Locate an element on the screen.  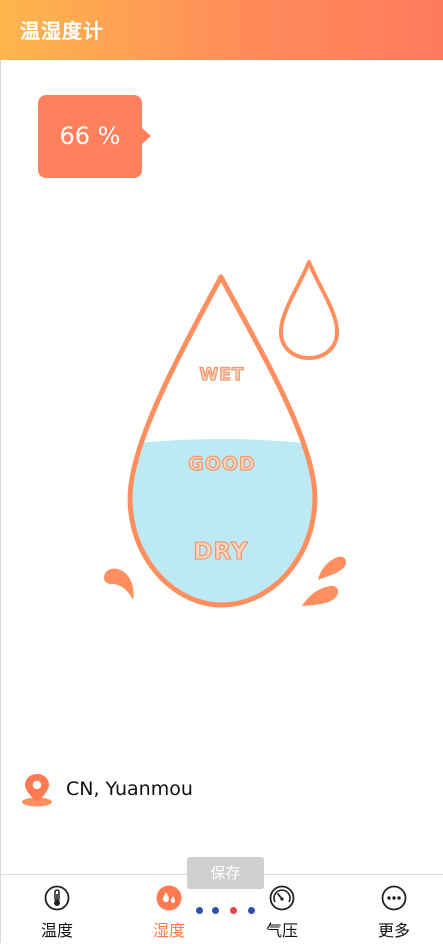
right-splash-top-icon is located at coordinates (332, 568).